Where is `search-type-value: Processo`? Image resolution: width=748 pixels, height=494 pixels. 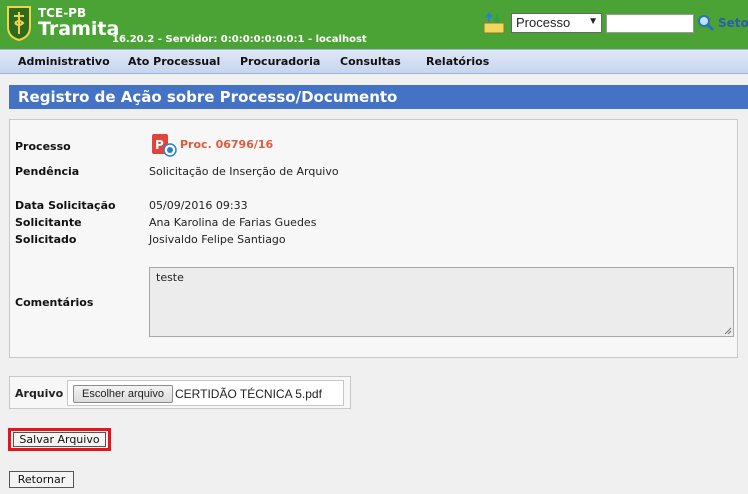 search-type-value: Processo is located at coordinates (543, 22).